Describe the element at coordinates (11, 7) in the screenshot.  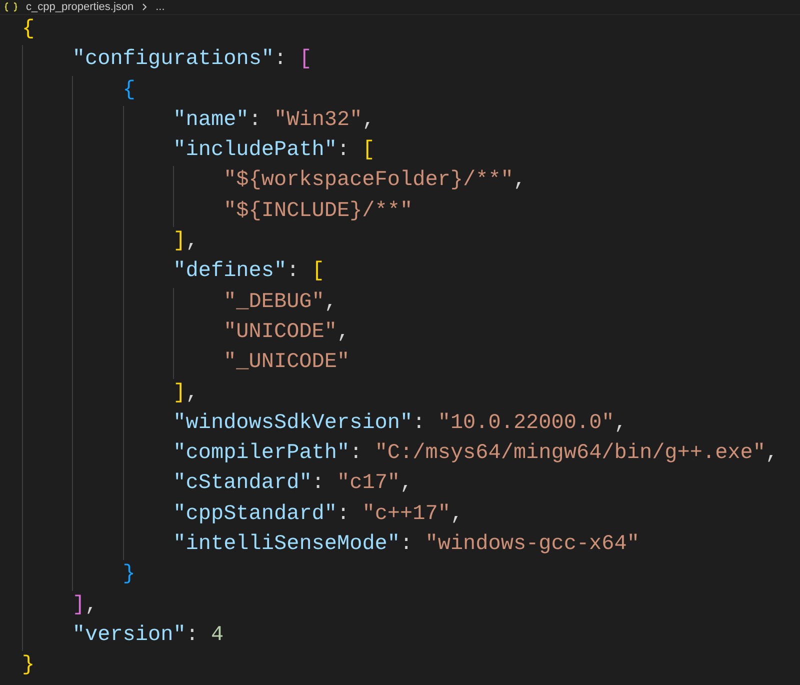
I see `braces-icon` at that location.